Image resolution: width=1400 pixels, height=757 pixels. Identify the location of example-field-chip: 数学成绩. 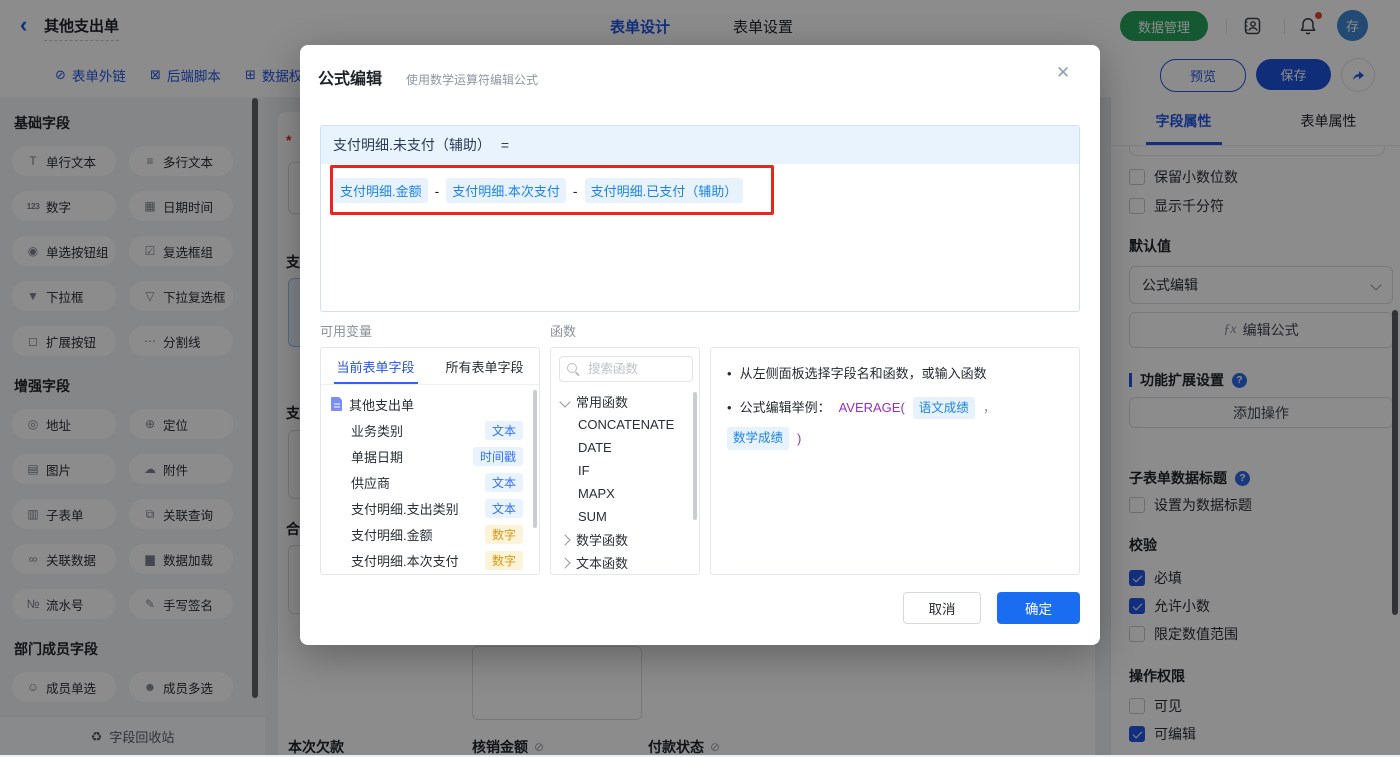
(758, 438).